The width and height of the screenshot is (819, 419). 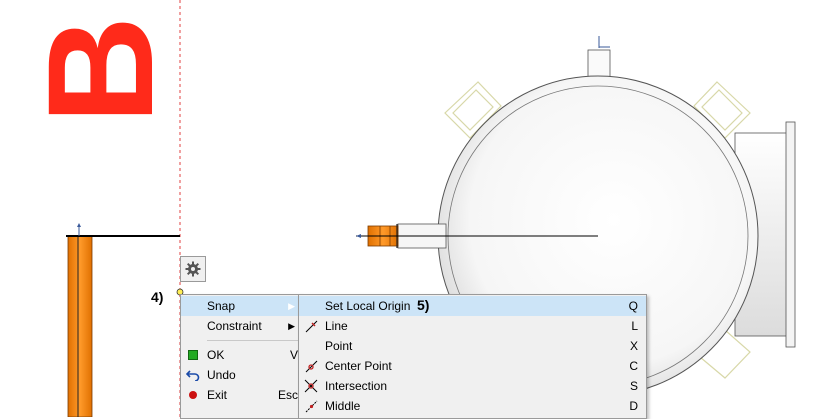 I want to click on menu-item-constraint: Constraint ▶, so click(x=240, y=326).